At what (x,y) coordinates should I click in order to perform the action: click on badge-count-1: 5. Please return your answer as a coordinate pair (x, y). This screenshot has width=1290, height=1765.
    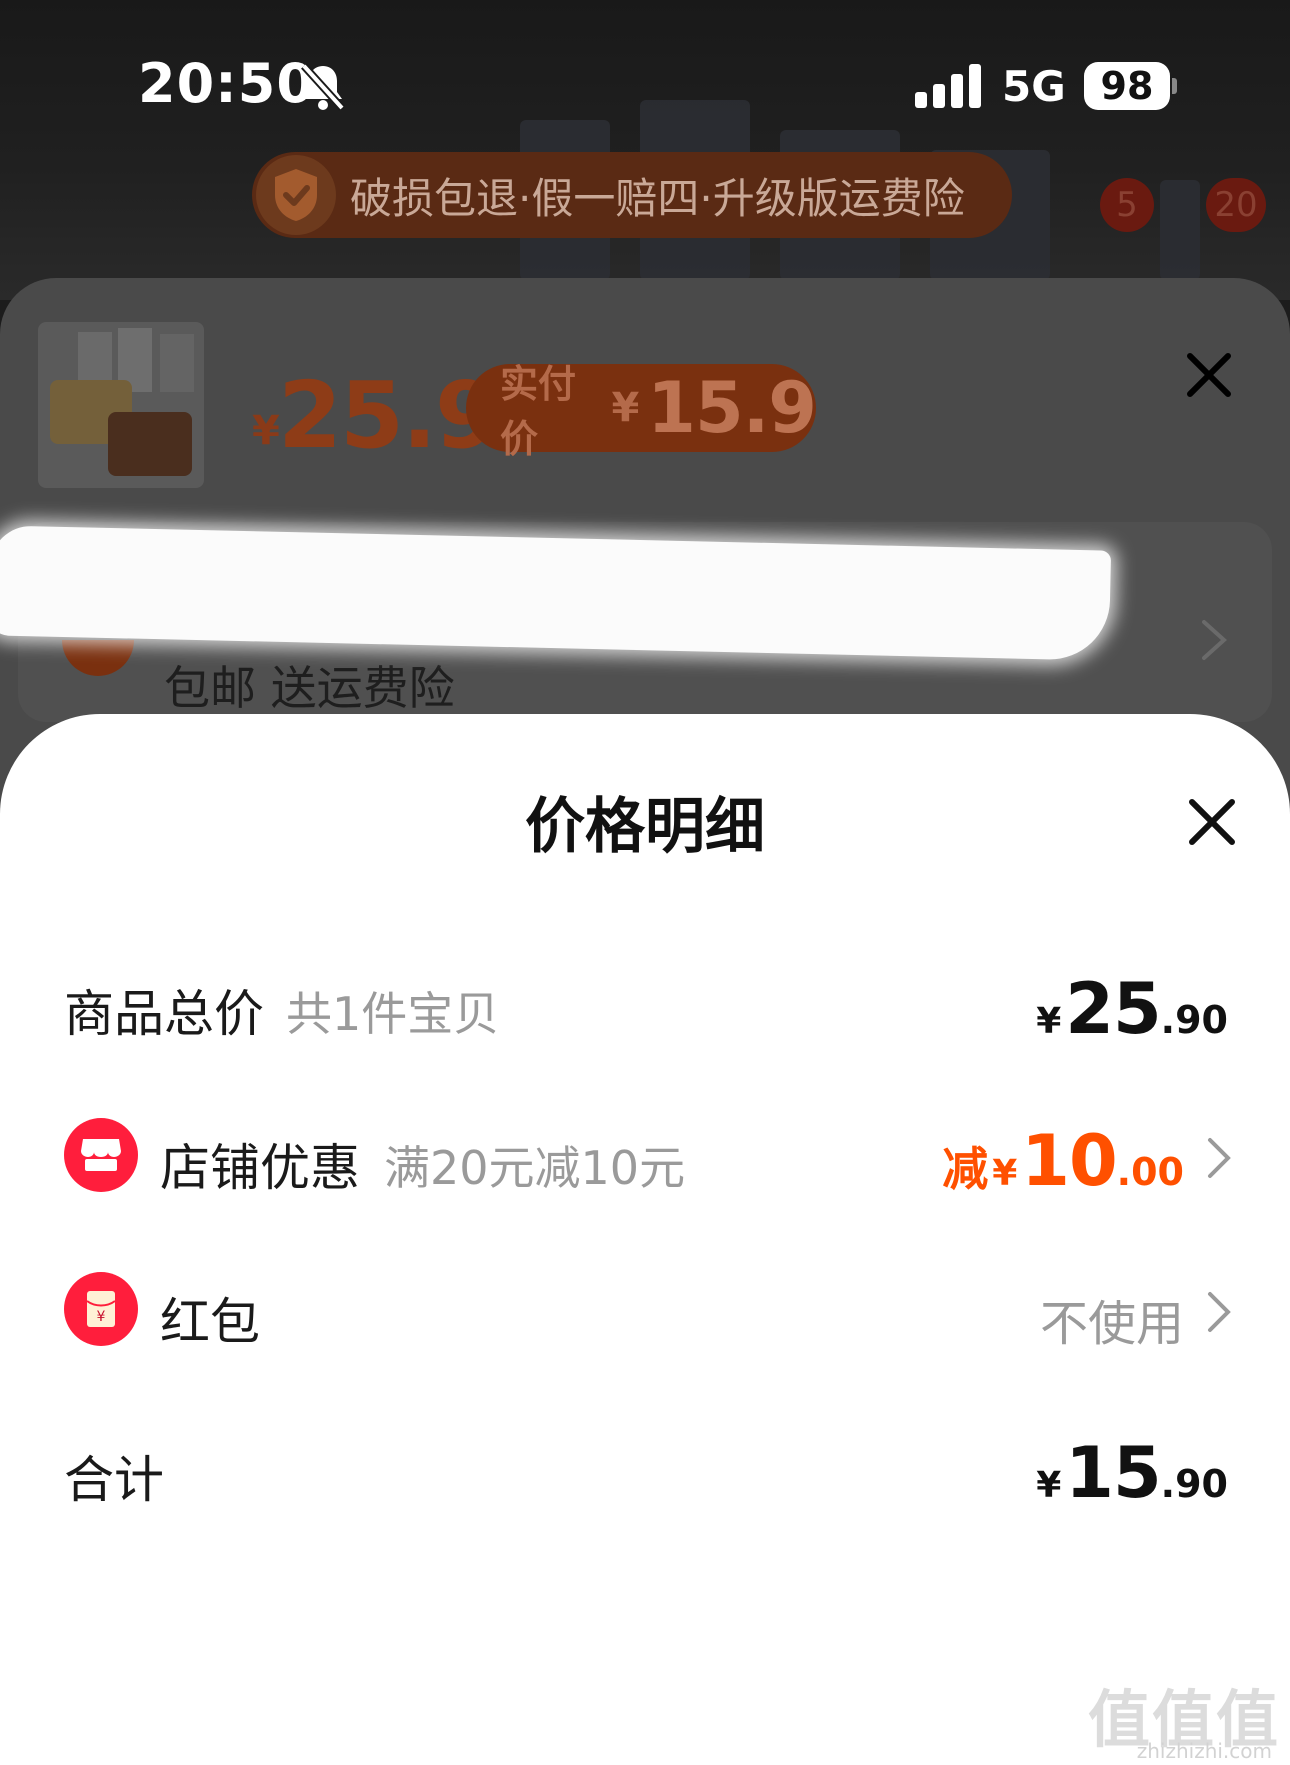
    Looking at the image, I should click on (1127, 205).